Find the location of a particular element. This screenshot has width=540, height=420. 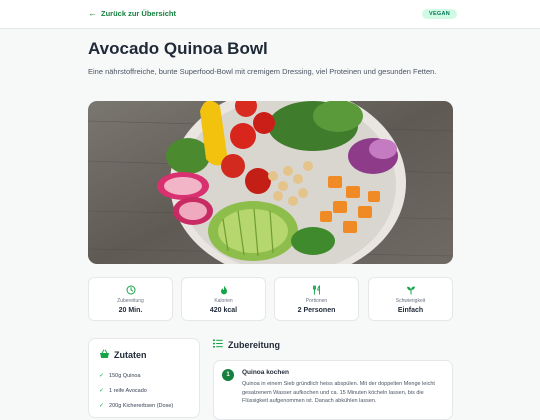

stat-label: Schwierigkeit is located at coordinates (410, 301).